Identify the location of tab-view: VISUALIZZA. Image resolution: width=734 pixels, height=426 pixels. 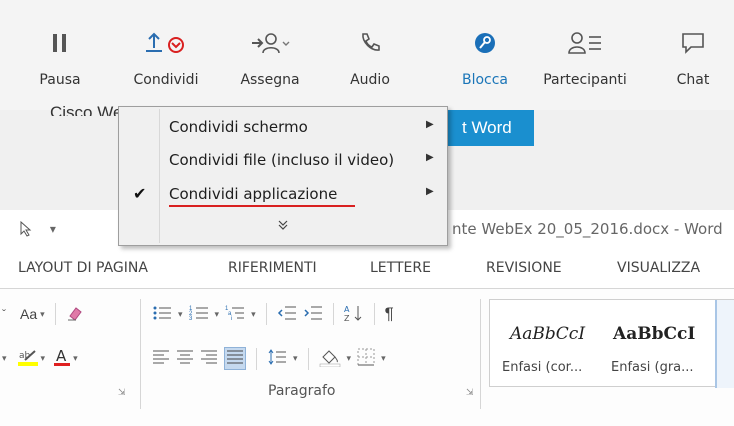
(658, 268).